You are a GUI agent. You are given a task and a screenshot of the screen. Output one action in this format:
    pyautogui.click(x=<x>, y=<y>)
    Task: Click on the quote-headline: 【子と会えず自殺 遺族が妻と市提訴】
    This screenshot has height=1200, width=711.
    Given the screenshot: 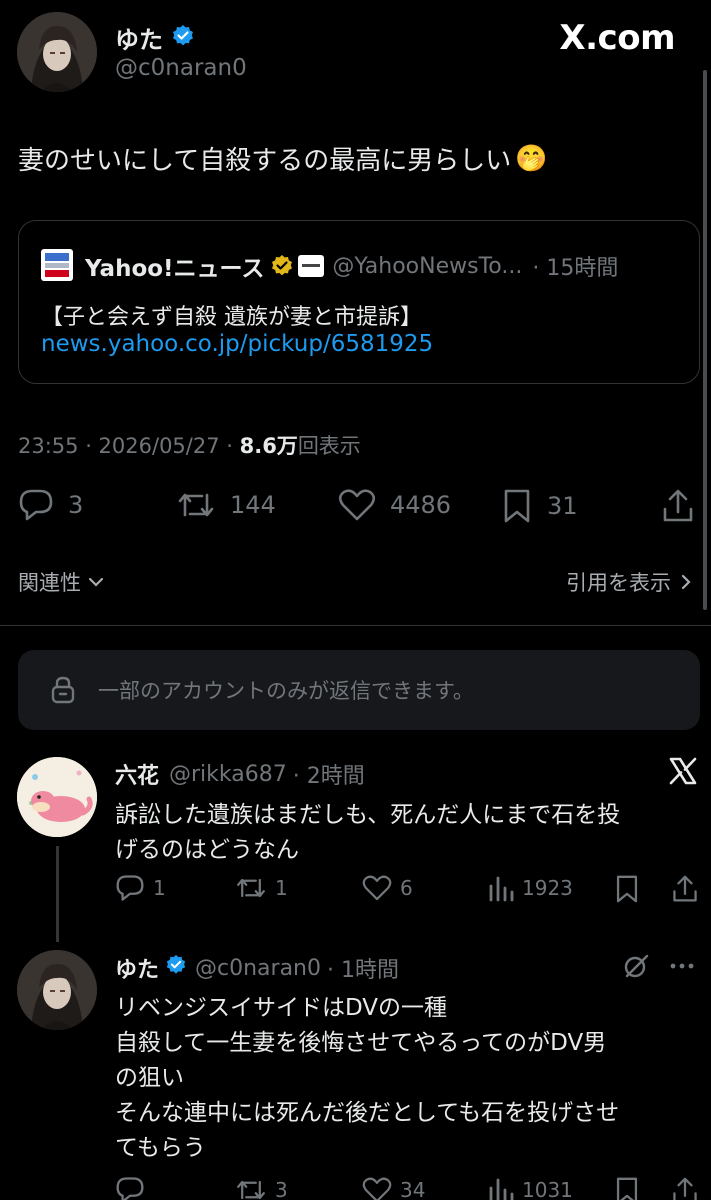 What is the action you would take?
    pyautogui.click(x=231, y=317)
    